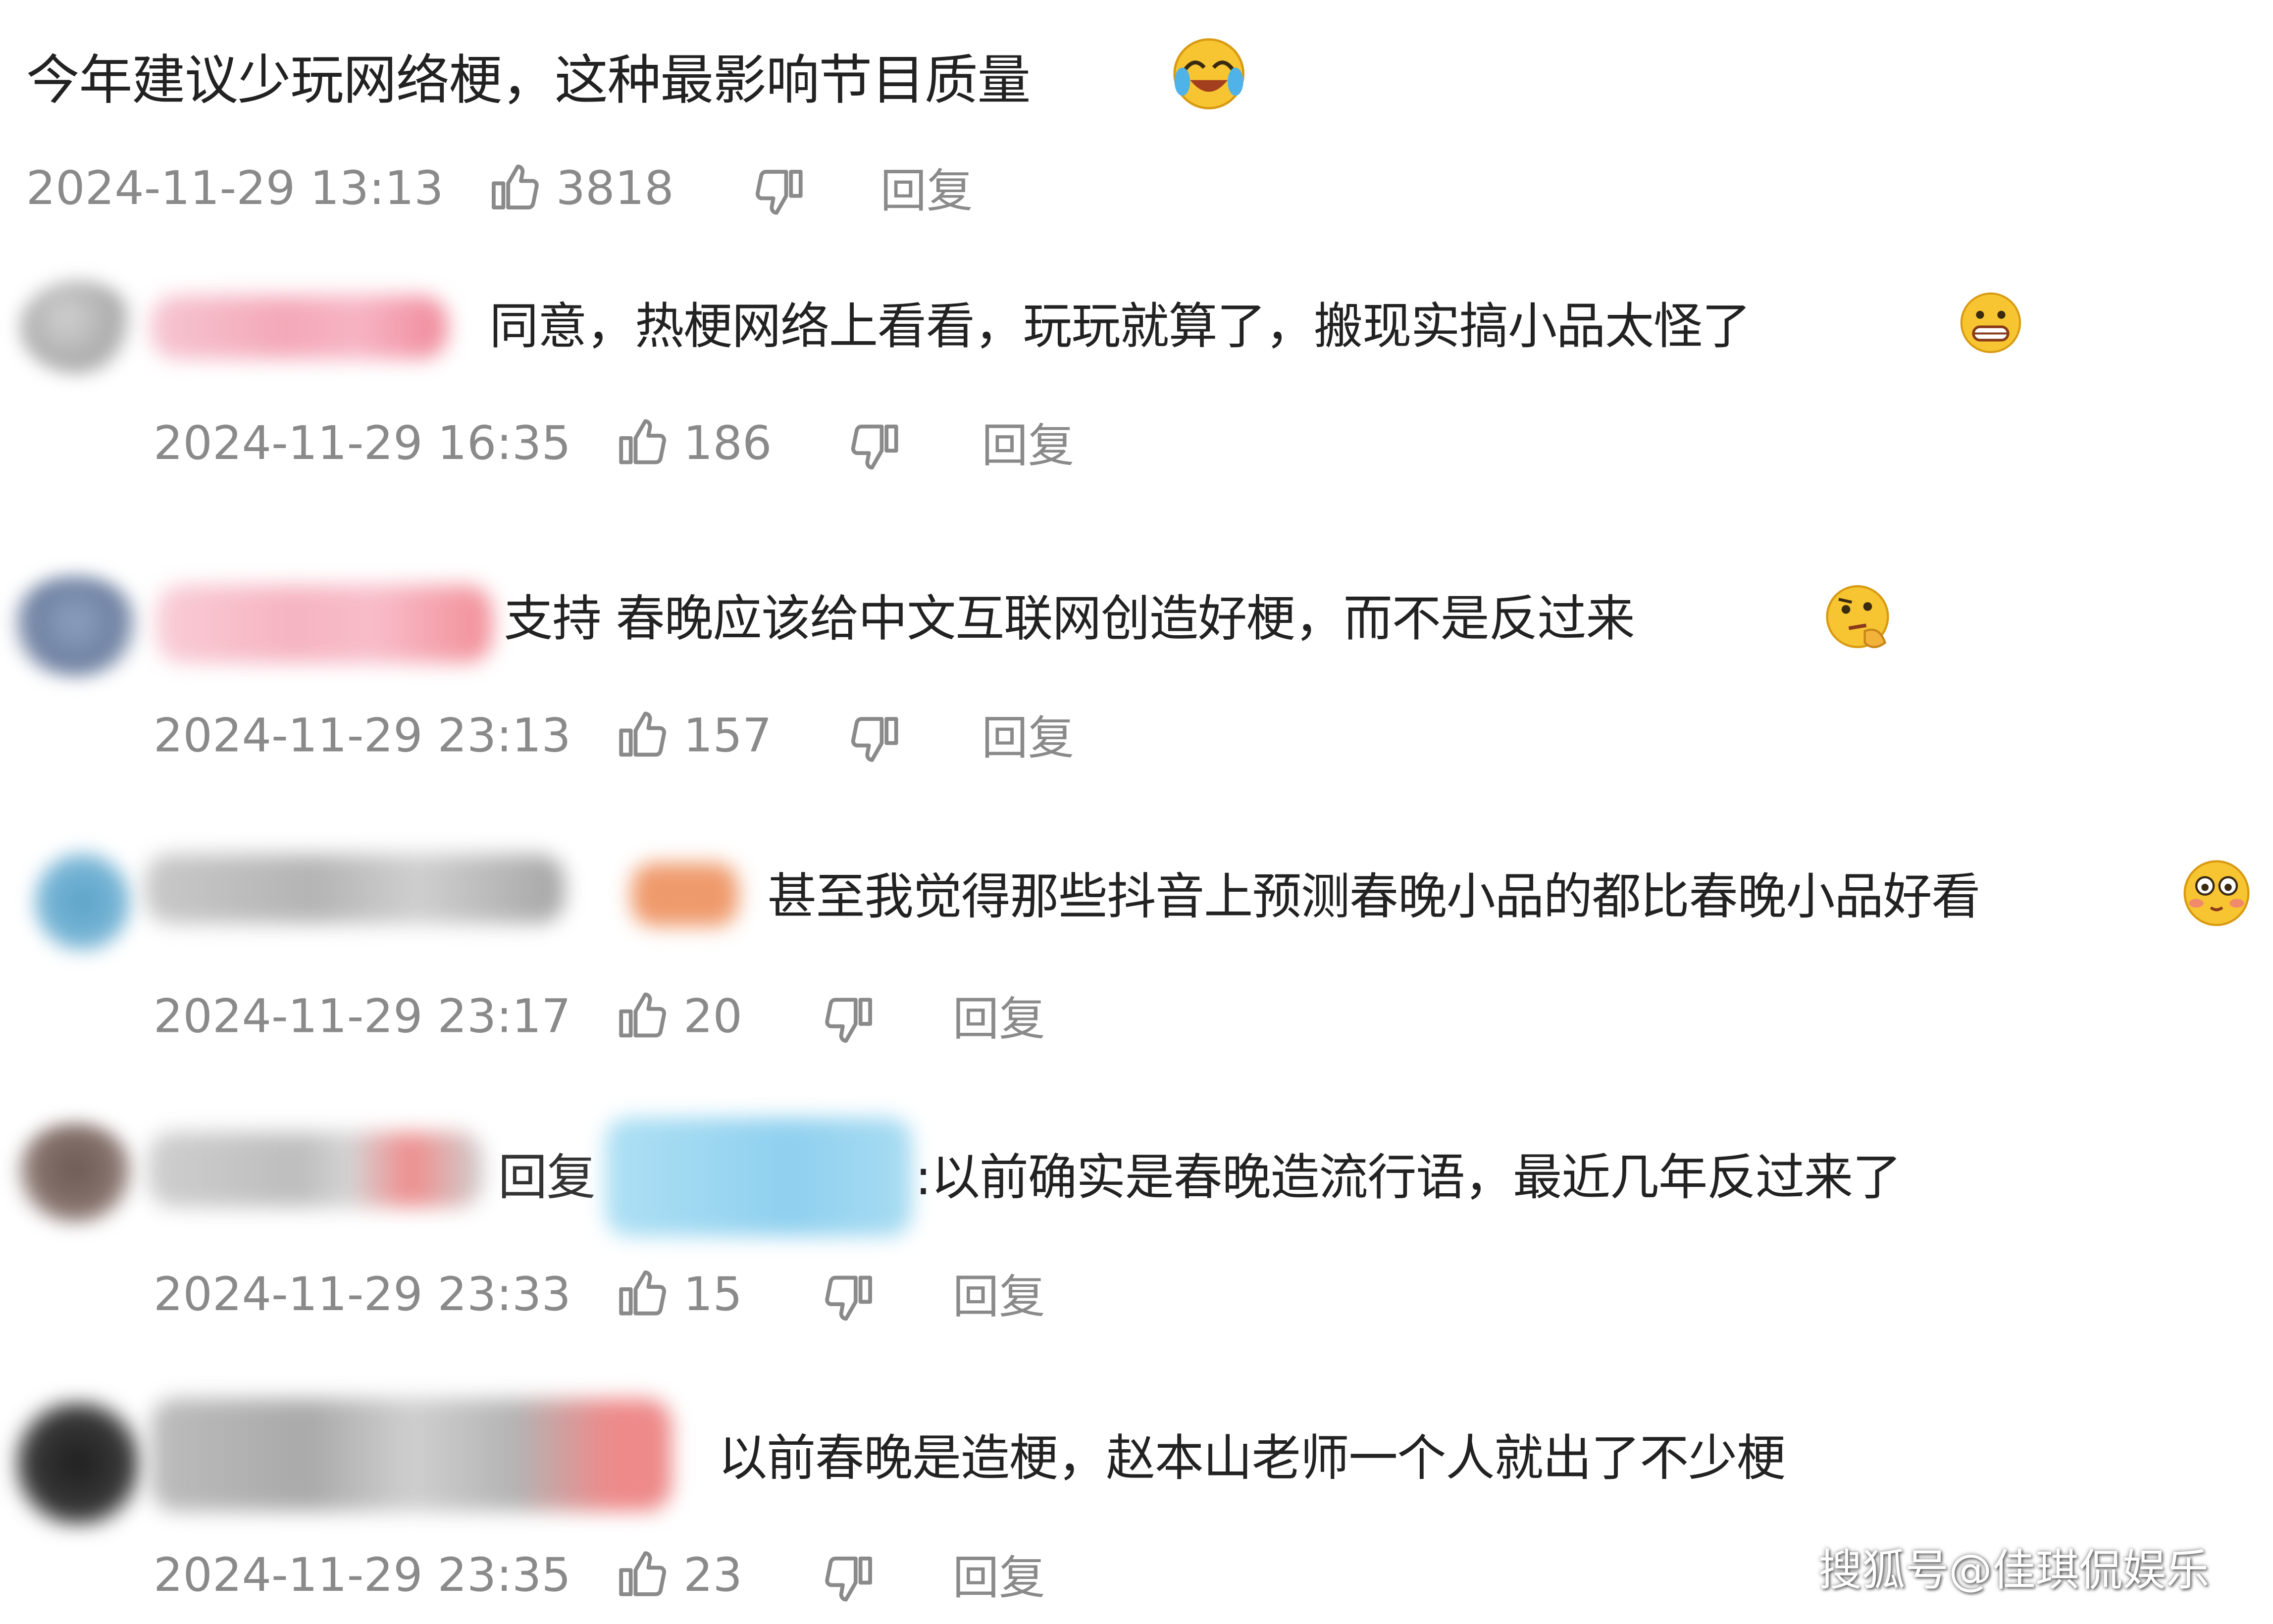 The height and width of the screenshot is (1624, 2273). Describe the element at coordinates (712, 1575) in the screenshot. I see `like-count: 23` at that location.